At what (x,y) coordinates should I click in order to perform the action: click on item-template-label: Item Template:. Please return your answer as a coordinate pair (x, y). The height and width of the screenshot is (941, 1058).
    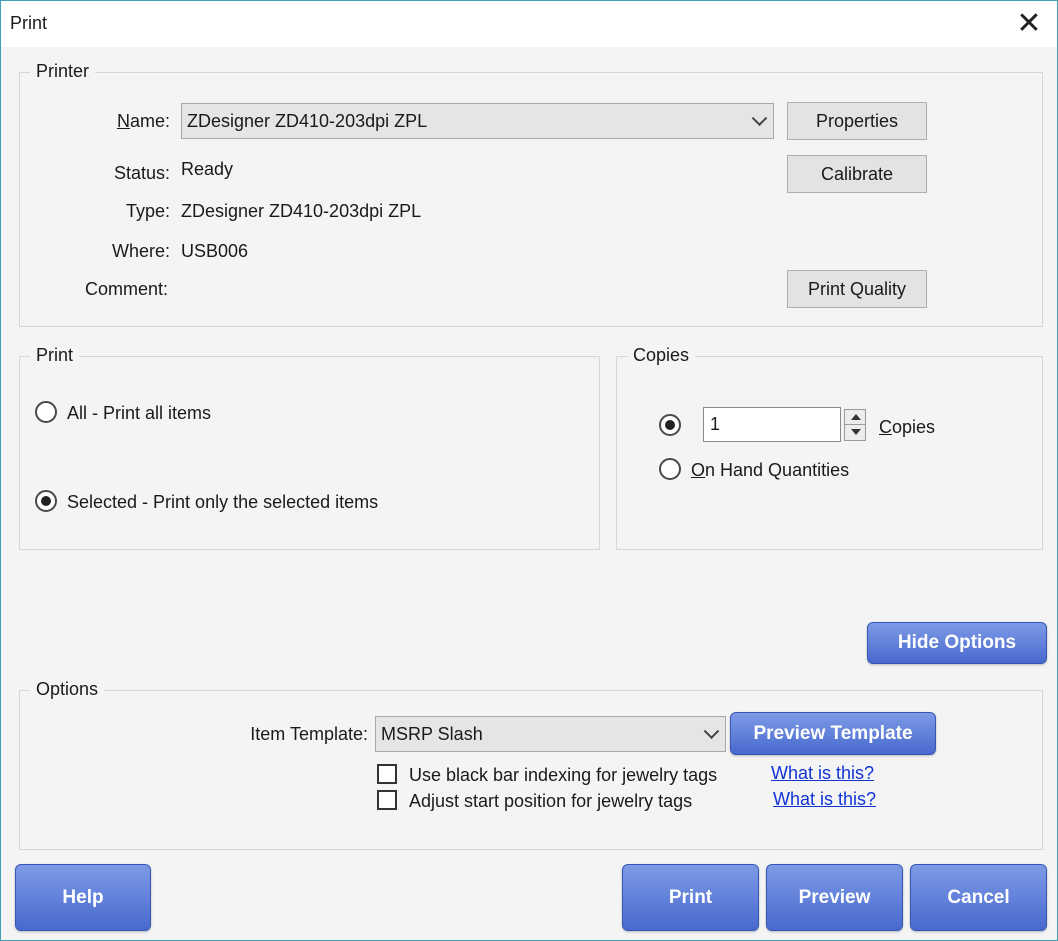
    Looking at the image, I should click on (309, 734).